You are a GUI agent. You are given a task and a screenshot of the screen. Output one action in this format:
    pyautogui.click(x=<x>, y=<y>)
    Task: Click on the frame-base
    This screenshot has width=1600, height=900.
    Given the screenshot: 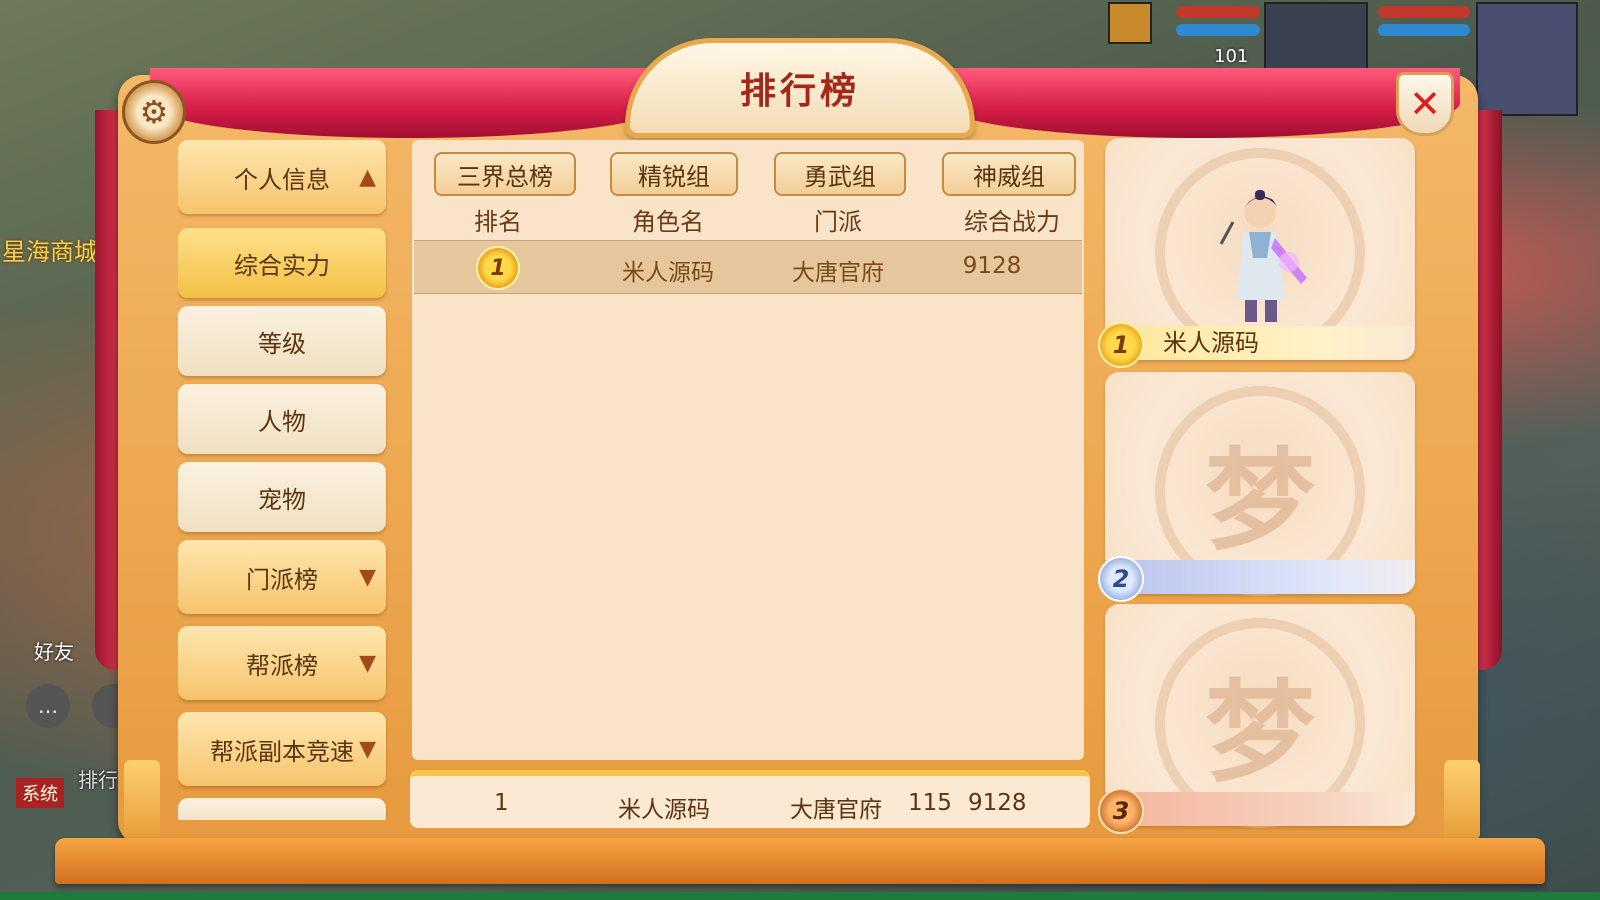 What is the action you would take?
    pyautogui.click(x=800, y=861)
    